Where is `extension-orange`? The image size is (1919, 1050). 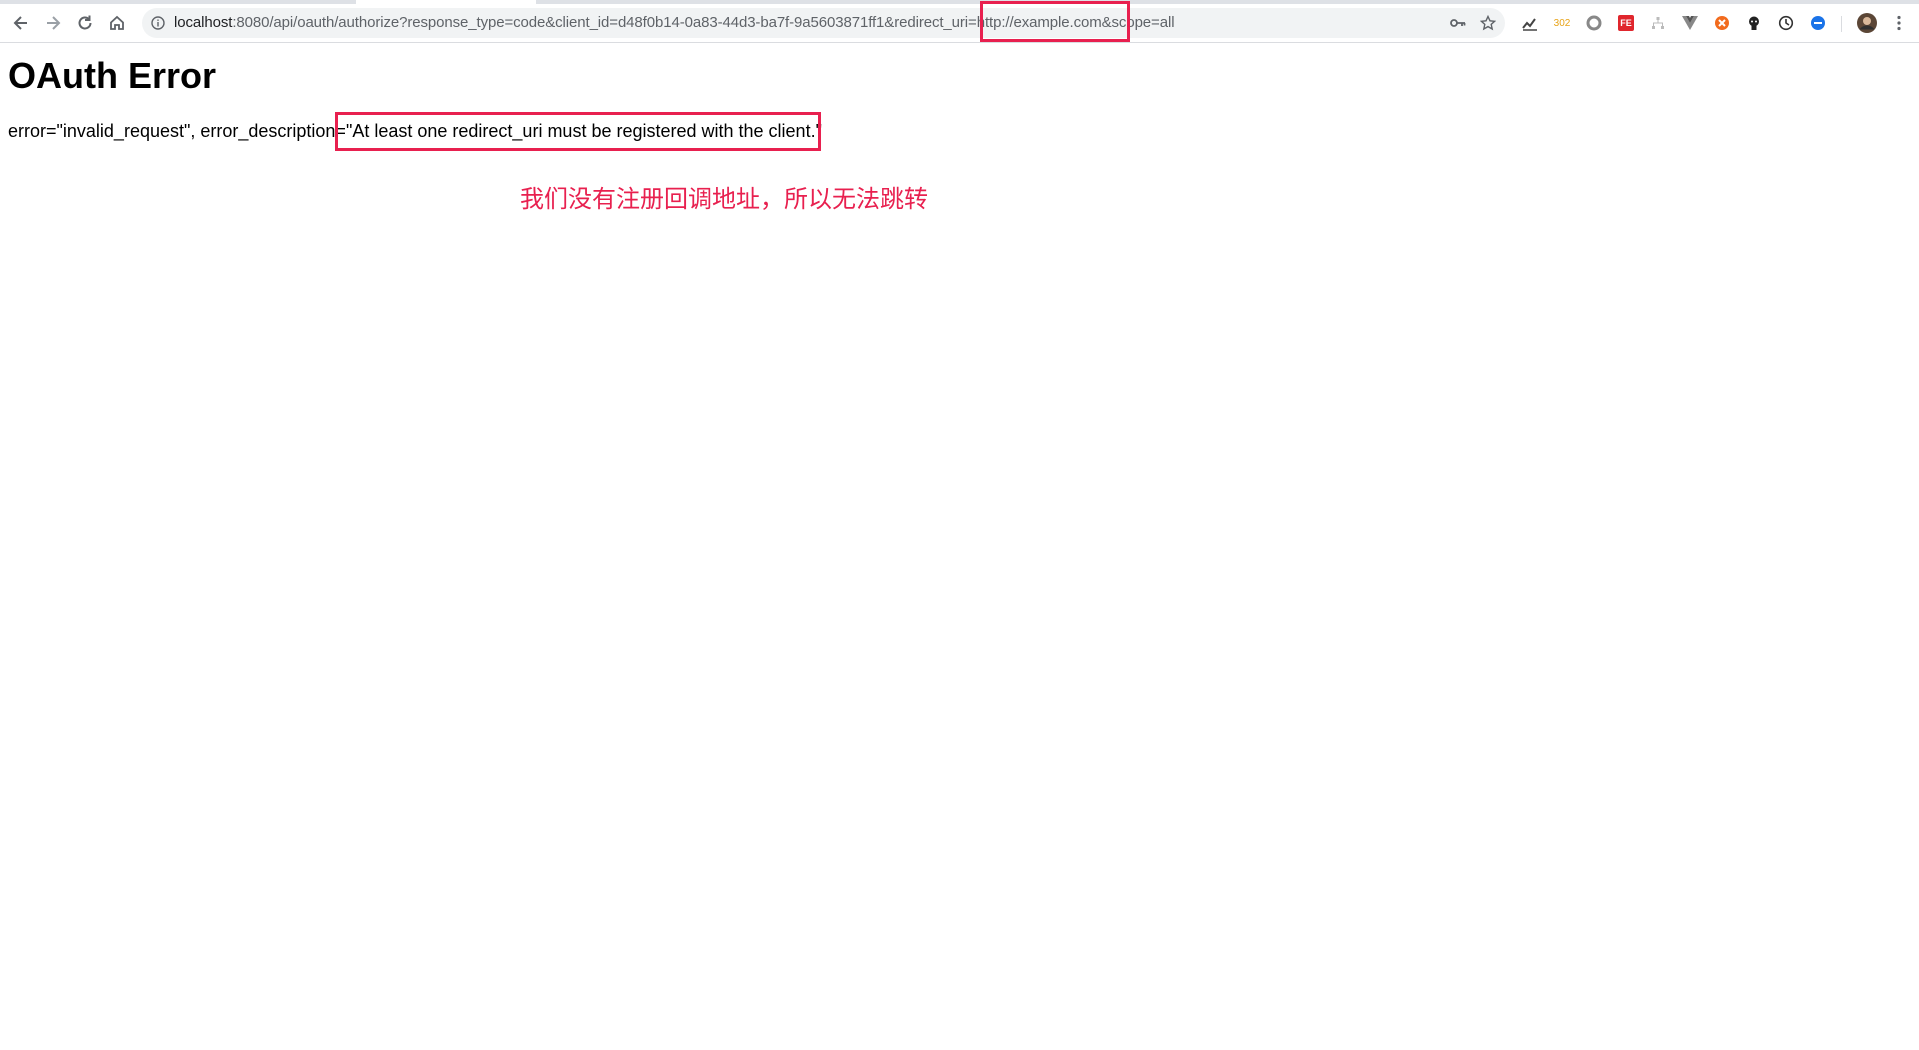 extension-orange is located at coordinates (1722, 23).